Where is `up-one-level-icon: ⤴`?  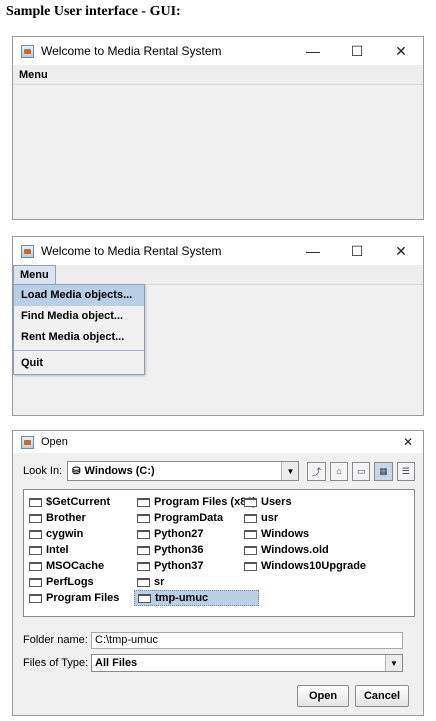
up-one-level-icon: ⤴ is located at coordinates (316, 471).